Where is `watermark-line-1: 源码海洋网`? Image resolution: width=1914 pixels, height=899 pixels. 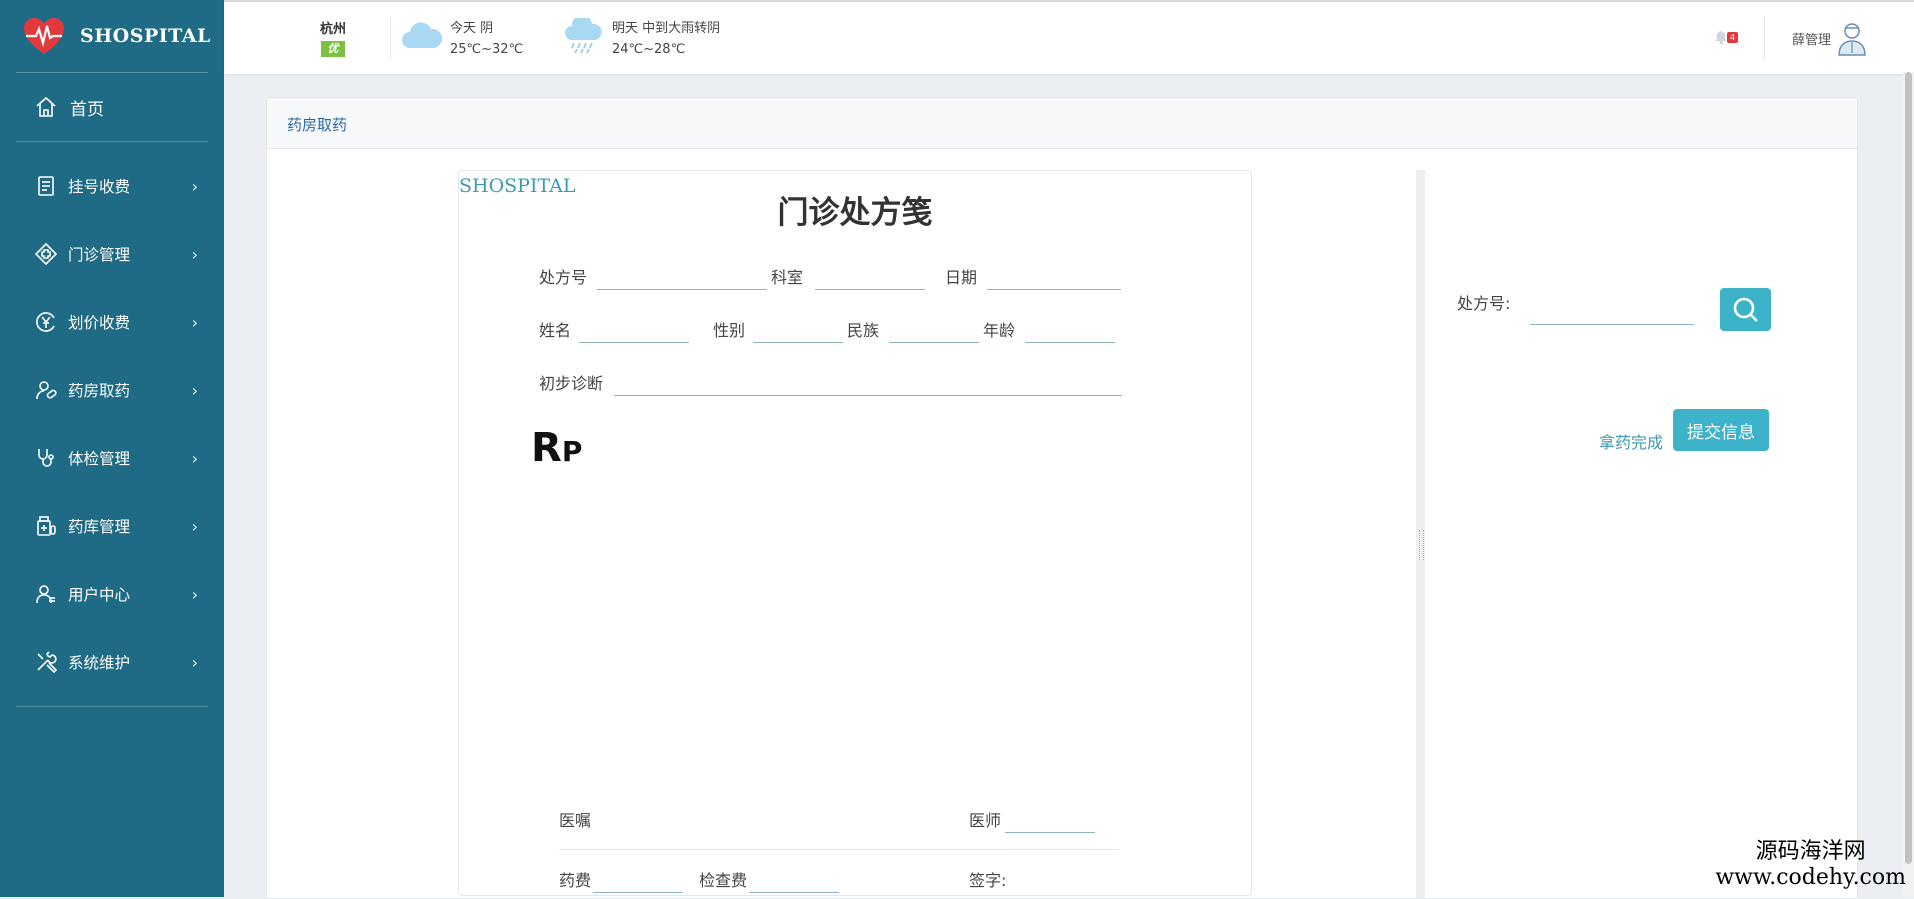
watermark-line-1: 源码海洋网 is located at coordinates (1810, 851).